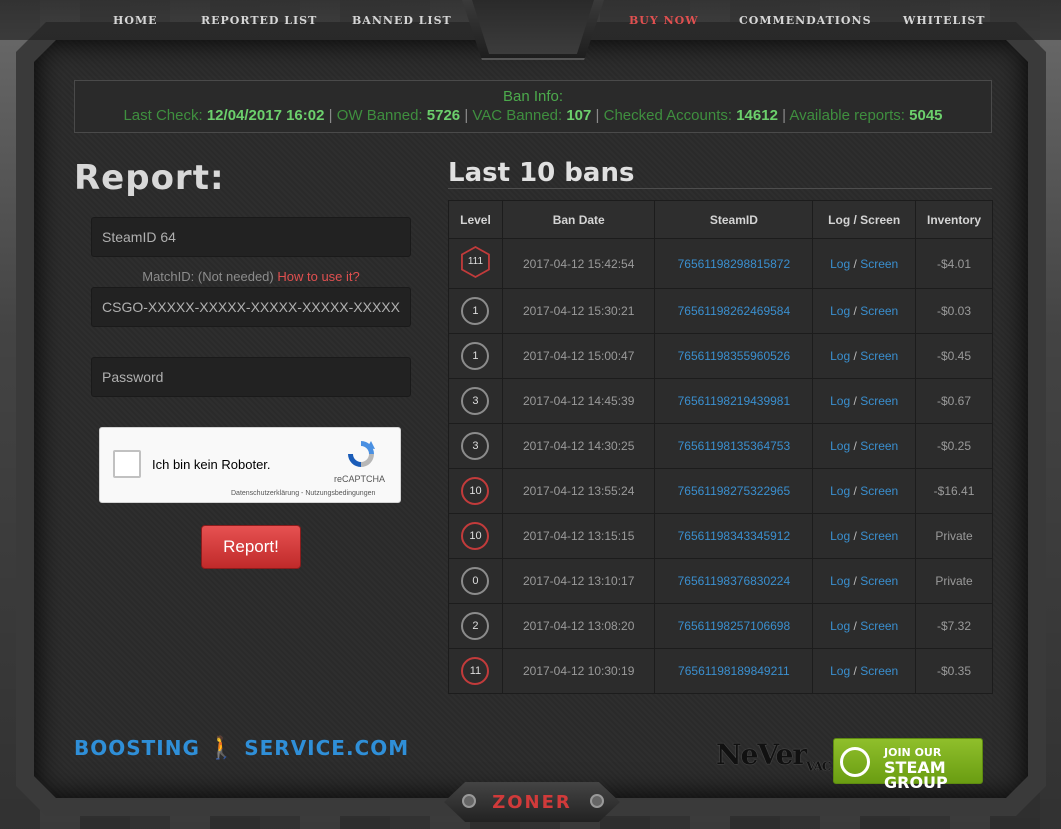 The width and height of the screenshot is (1061, 829). What do you see at coordinates (135, 20) in the screenshot?
I see `nav-home: HOME` at bounding box center [135, 20].